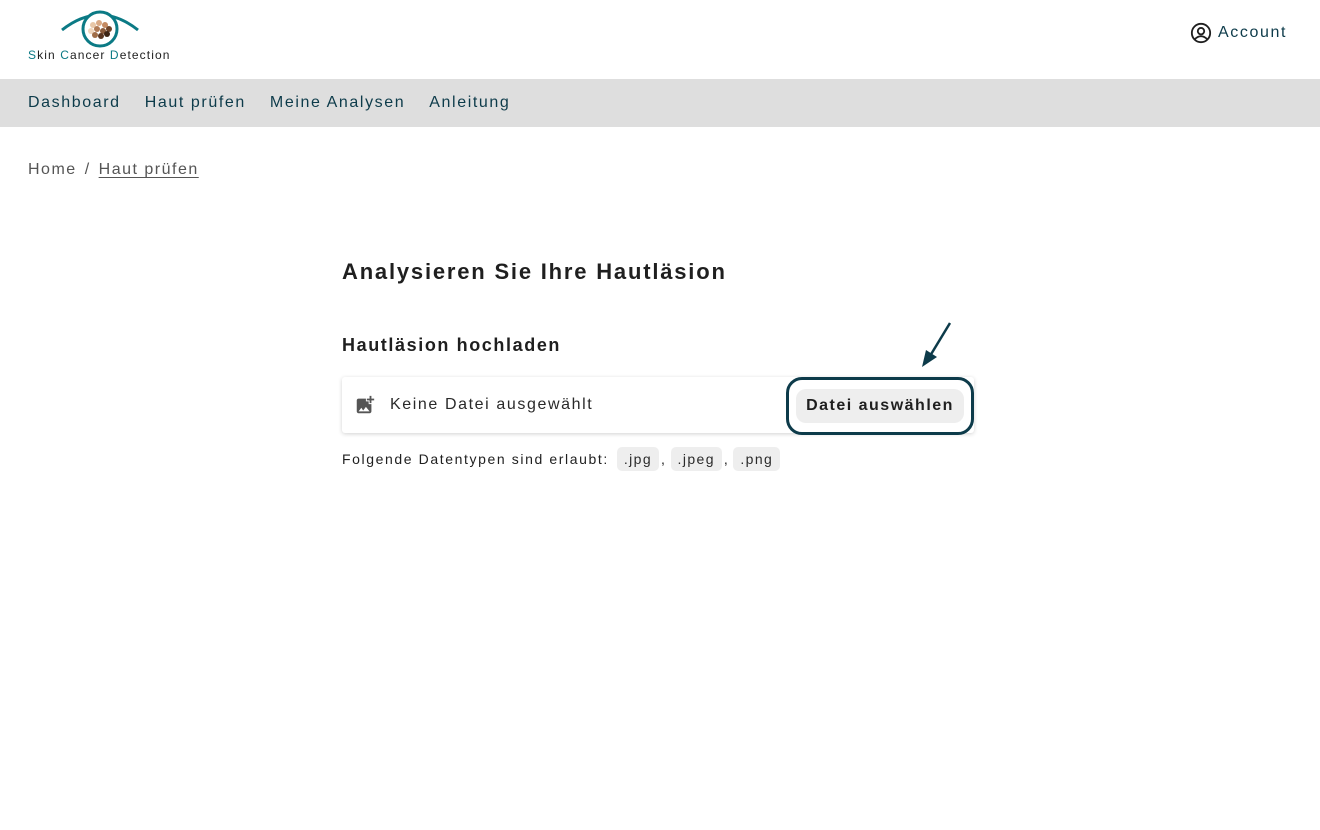  Describe the element at coordinates (1252, 32) in the screenshot. I see `account-label: Account` at that location.